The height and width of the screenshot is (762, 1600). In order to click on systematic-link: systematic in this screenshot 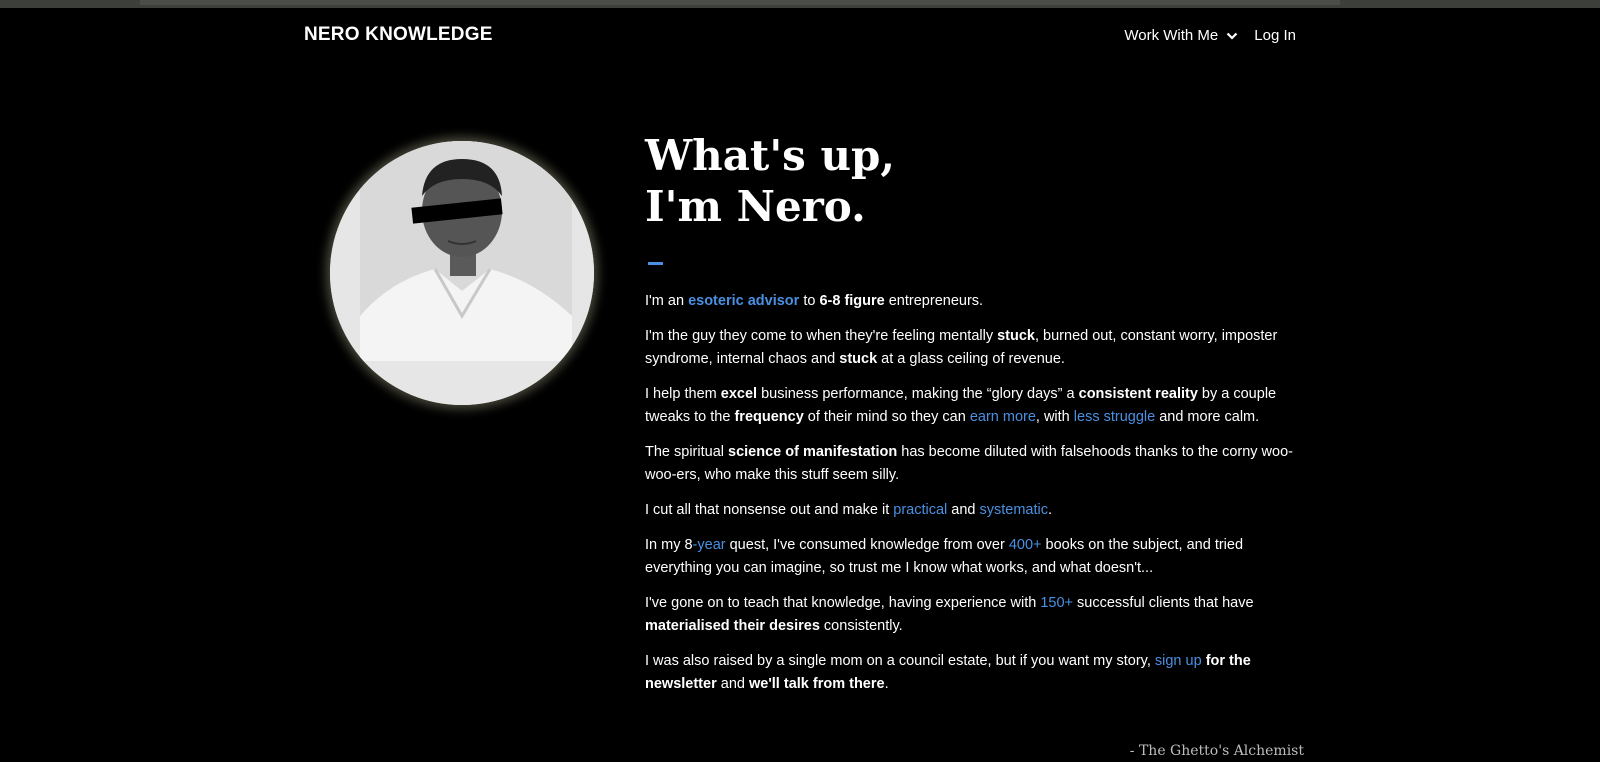, I will do `click(1014, 510)`.